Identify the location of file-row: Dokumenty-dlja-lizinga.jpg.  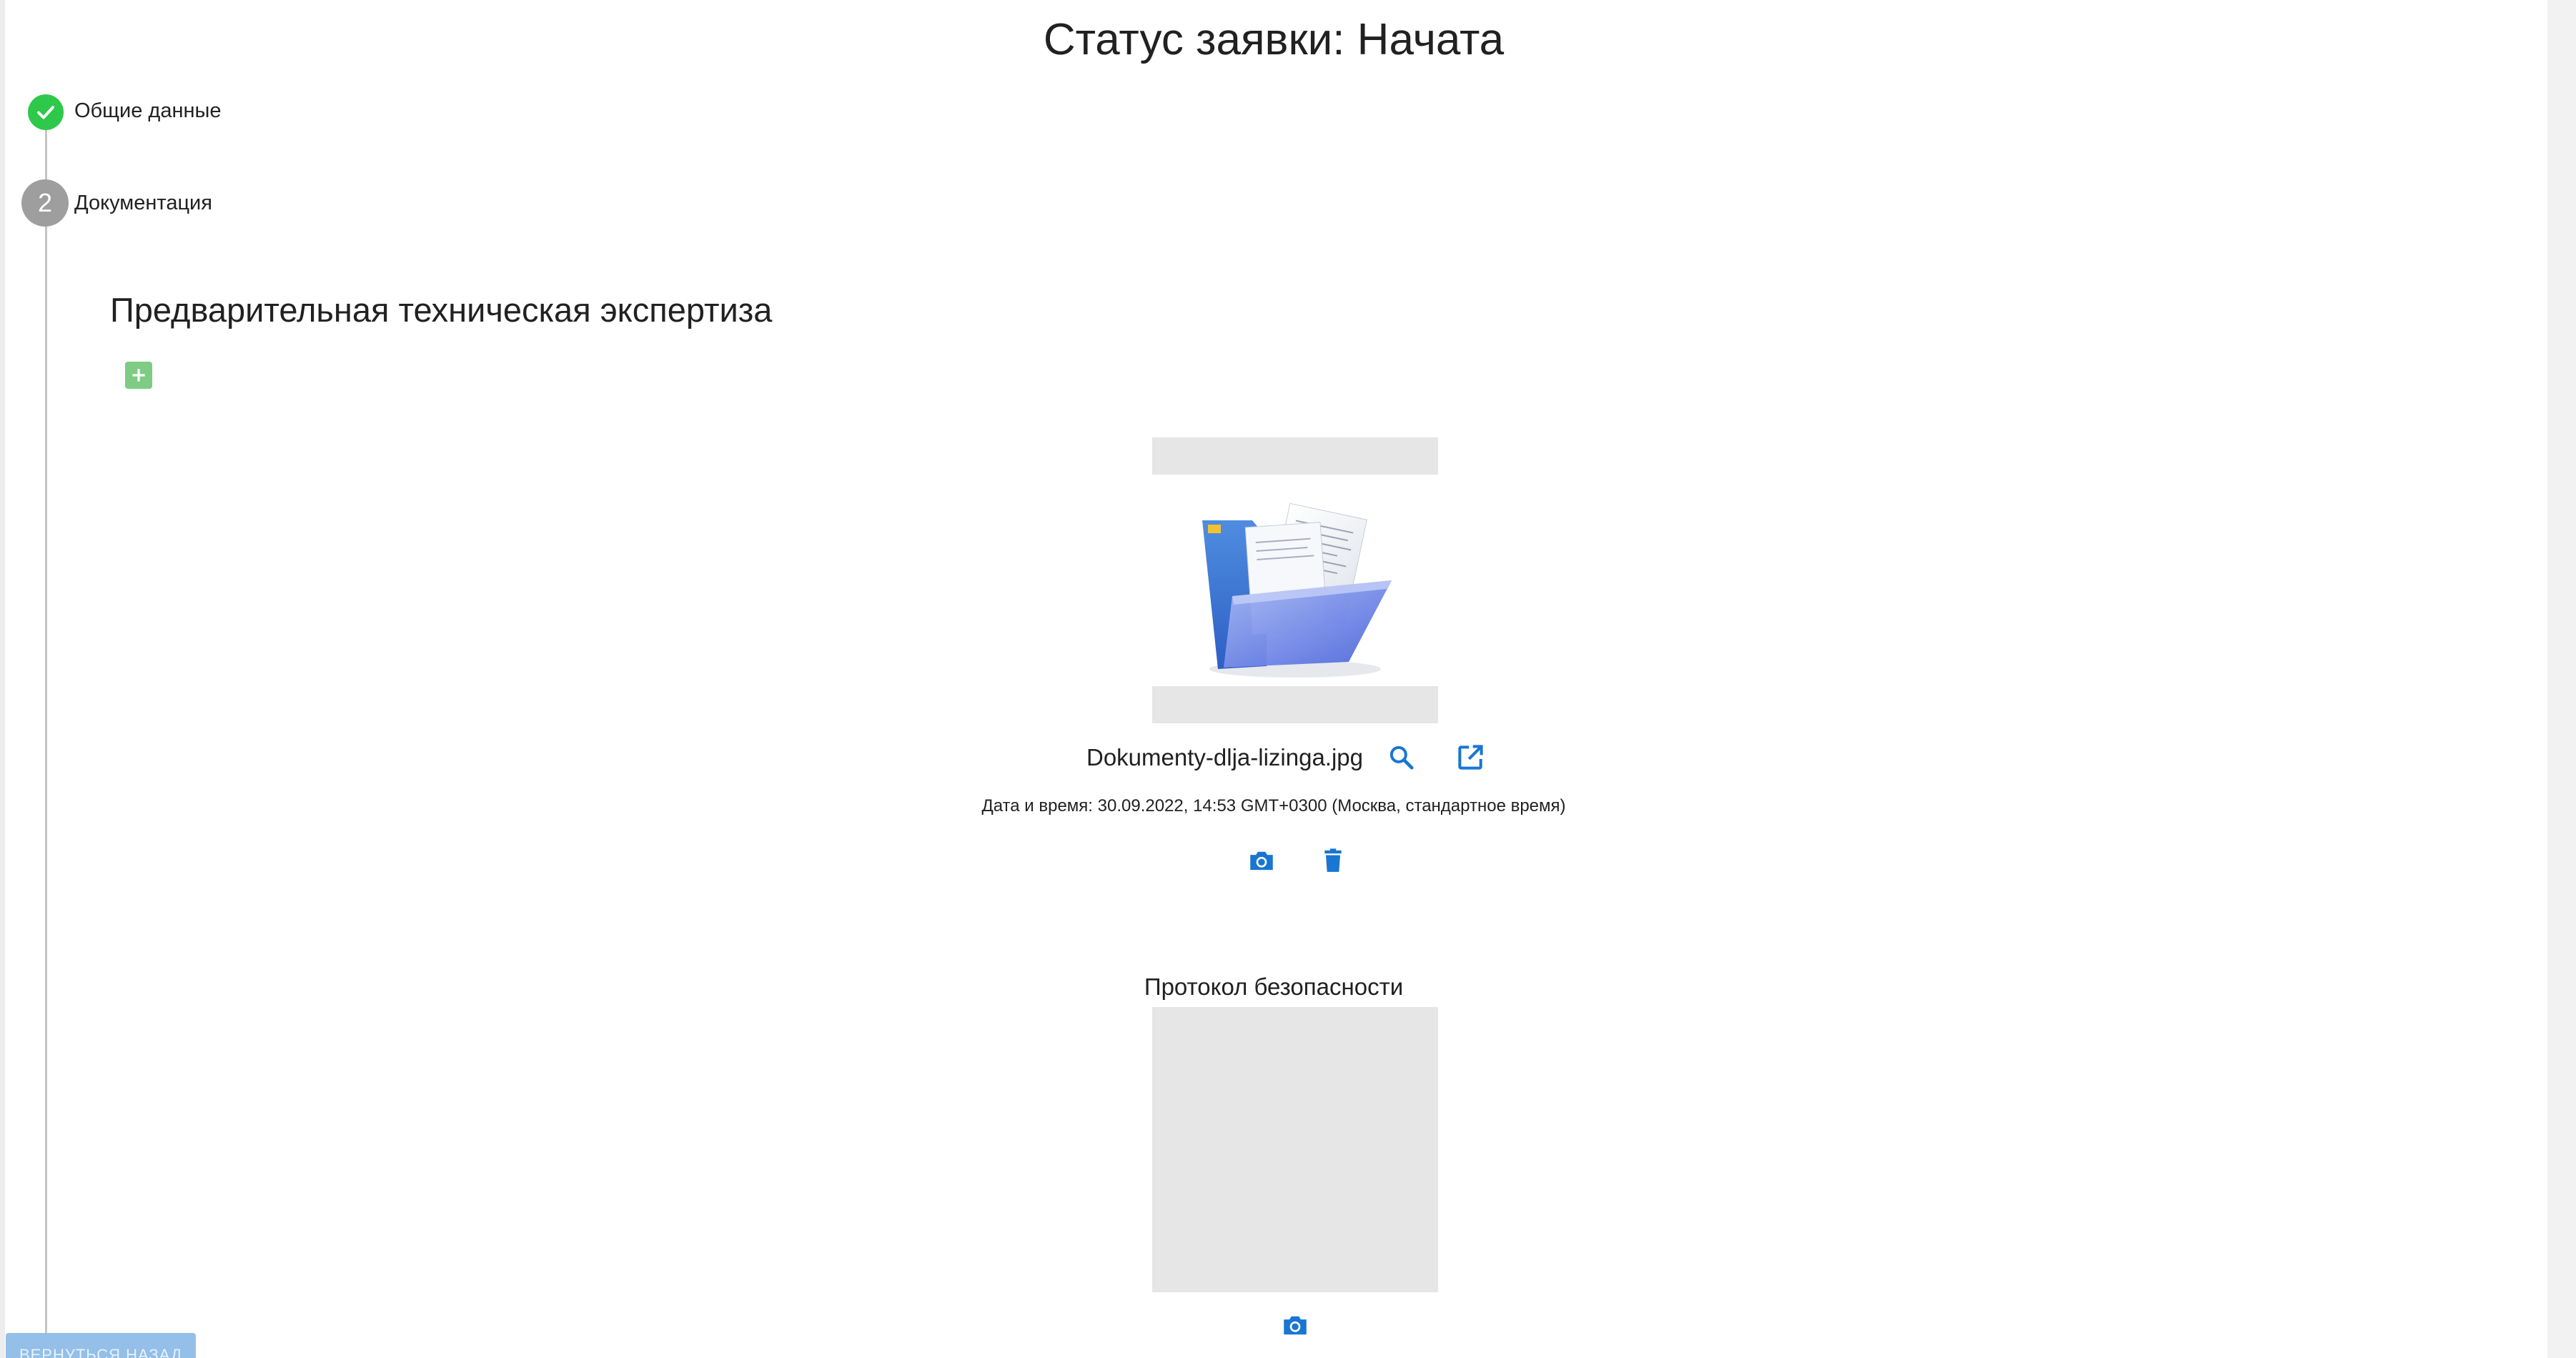
(1302, 757).